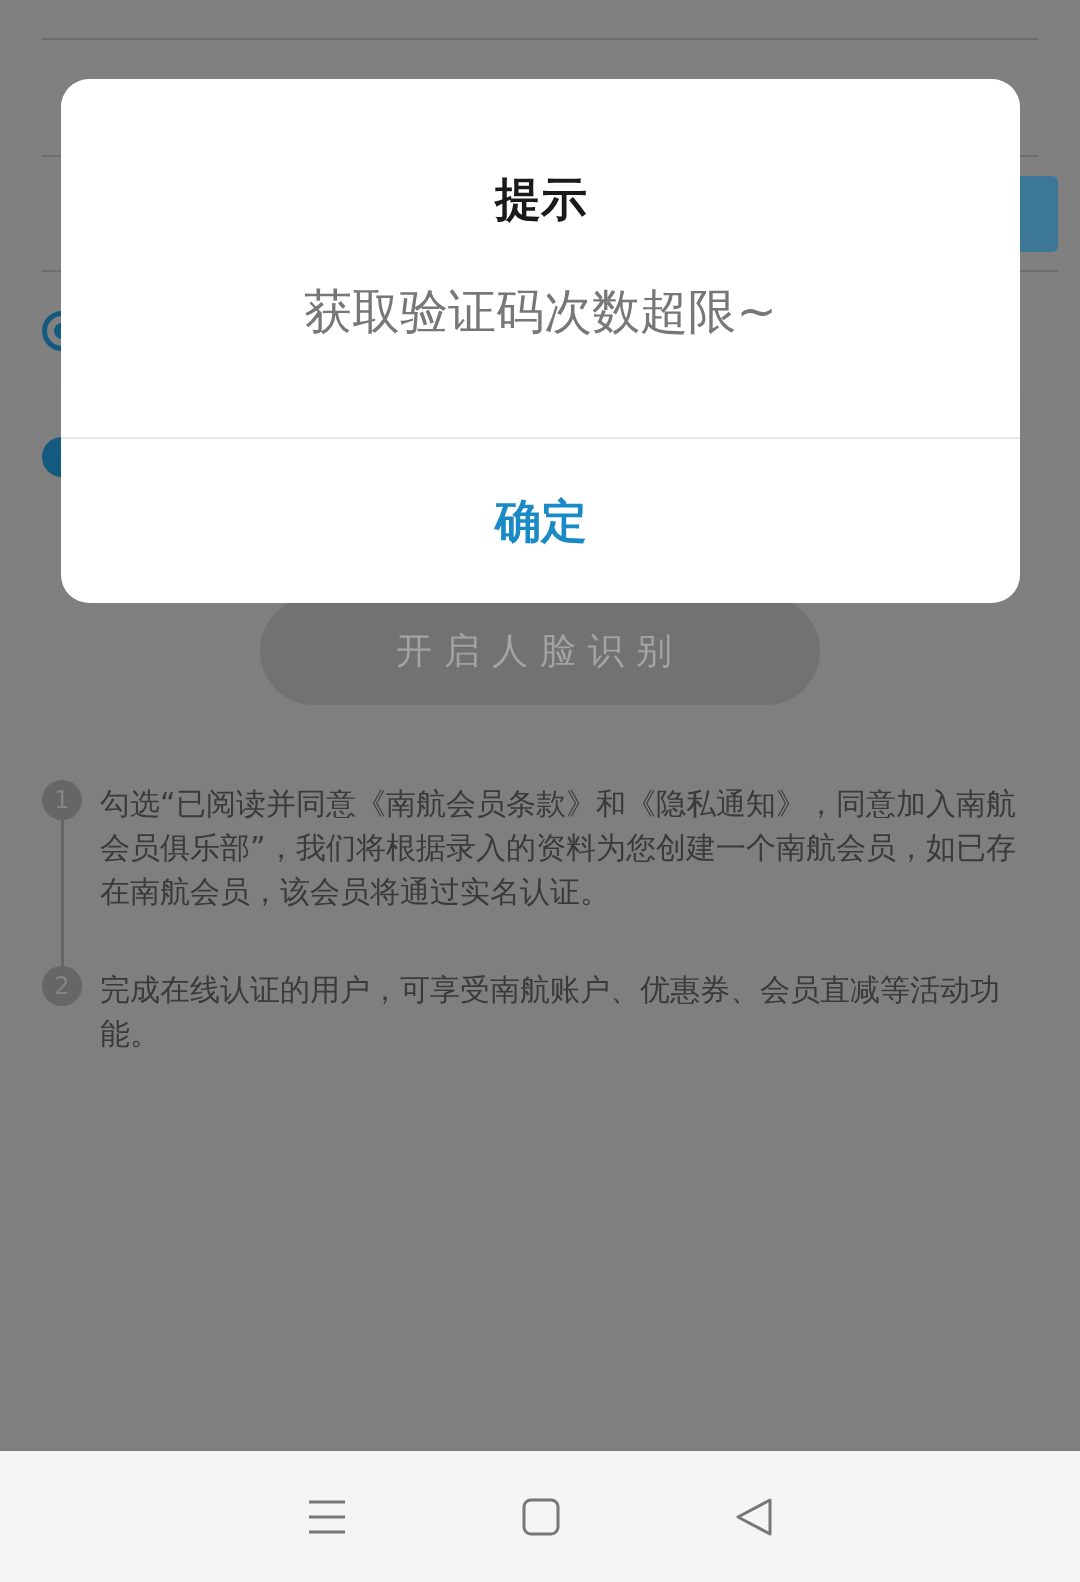 This screenshot has height=1582, width=1080. Describe the element at coordinates (541, 1516) in the screenshot. I see `home-icon` at that location.